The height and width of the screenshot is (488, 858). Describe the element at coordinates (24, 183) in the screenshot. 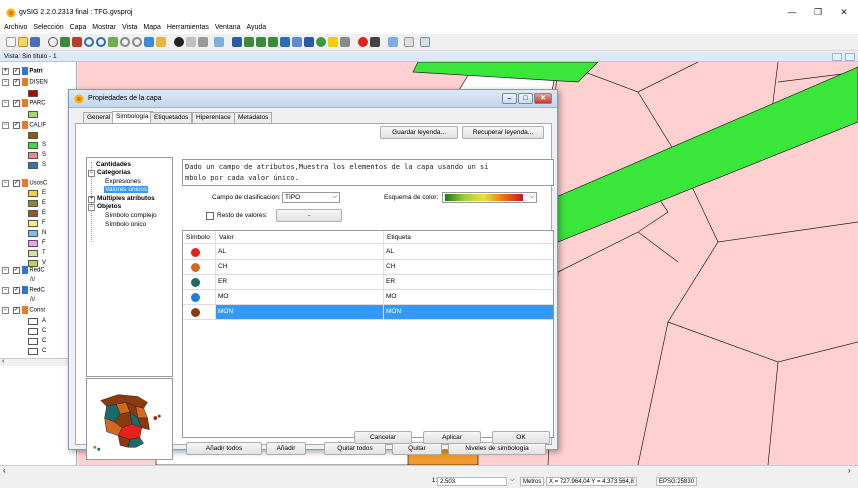

I see `toc-layer-row: − ✓ UsosC` at that location.